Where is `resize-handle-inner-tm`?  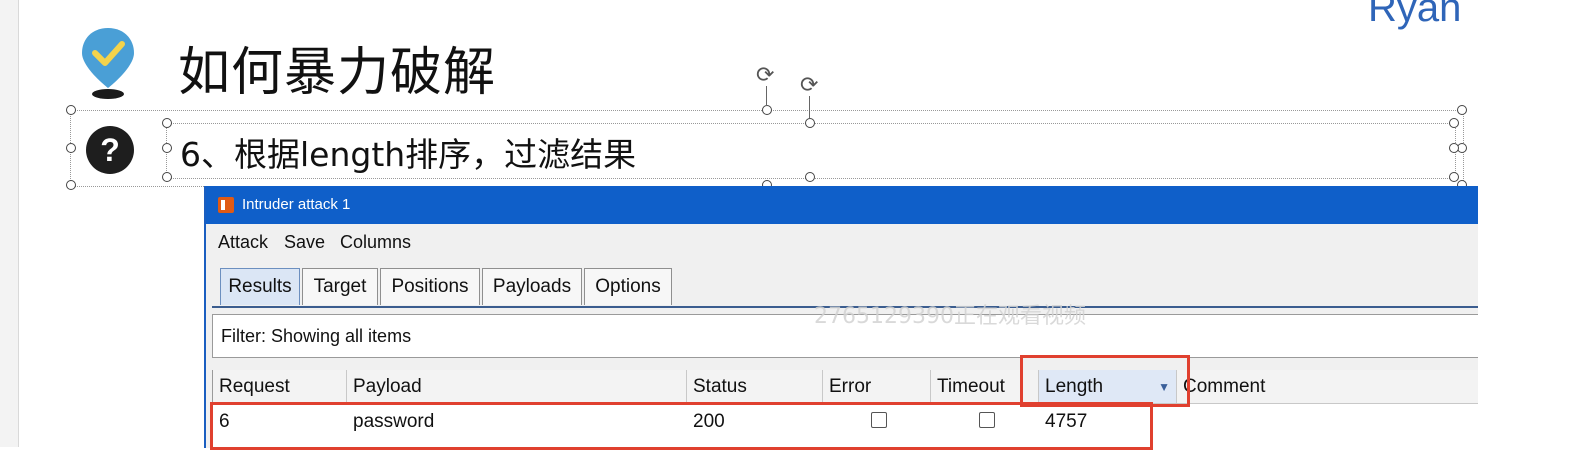
resize-handle-inner-tm is located at coordinates (810, 123).